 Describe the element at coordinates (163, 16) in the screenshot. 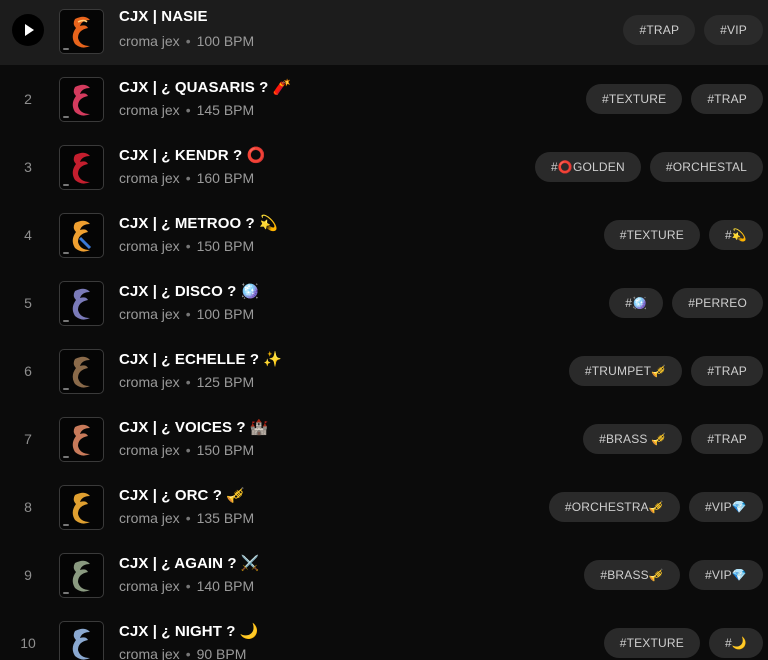

I see `track-title: CJX | NASIE` at that location.